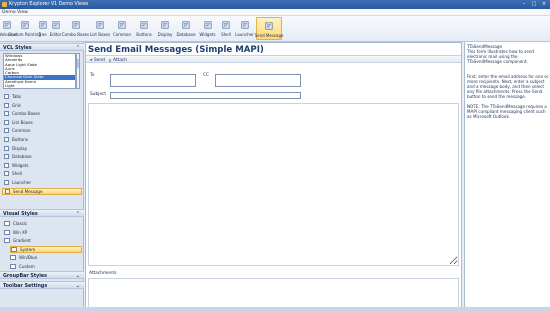 Image resolution: width=550 pixels, height=311 pixels. Describe the element at coordinates (6, 165) in the screenshot. I see `widgets-icon` at that location.